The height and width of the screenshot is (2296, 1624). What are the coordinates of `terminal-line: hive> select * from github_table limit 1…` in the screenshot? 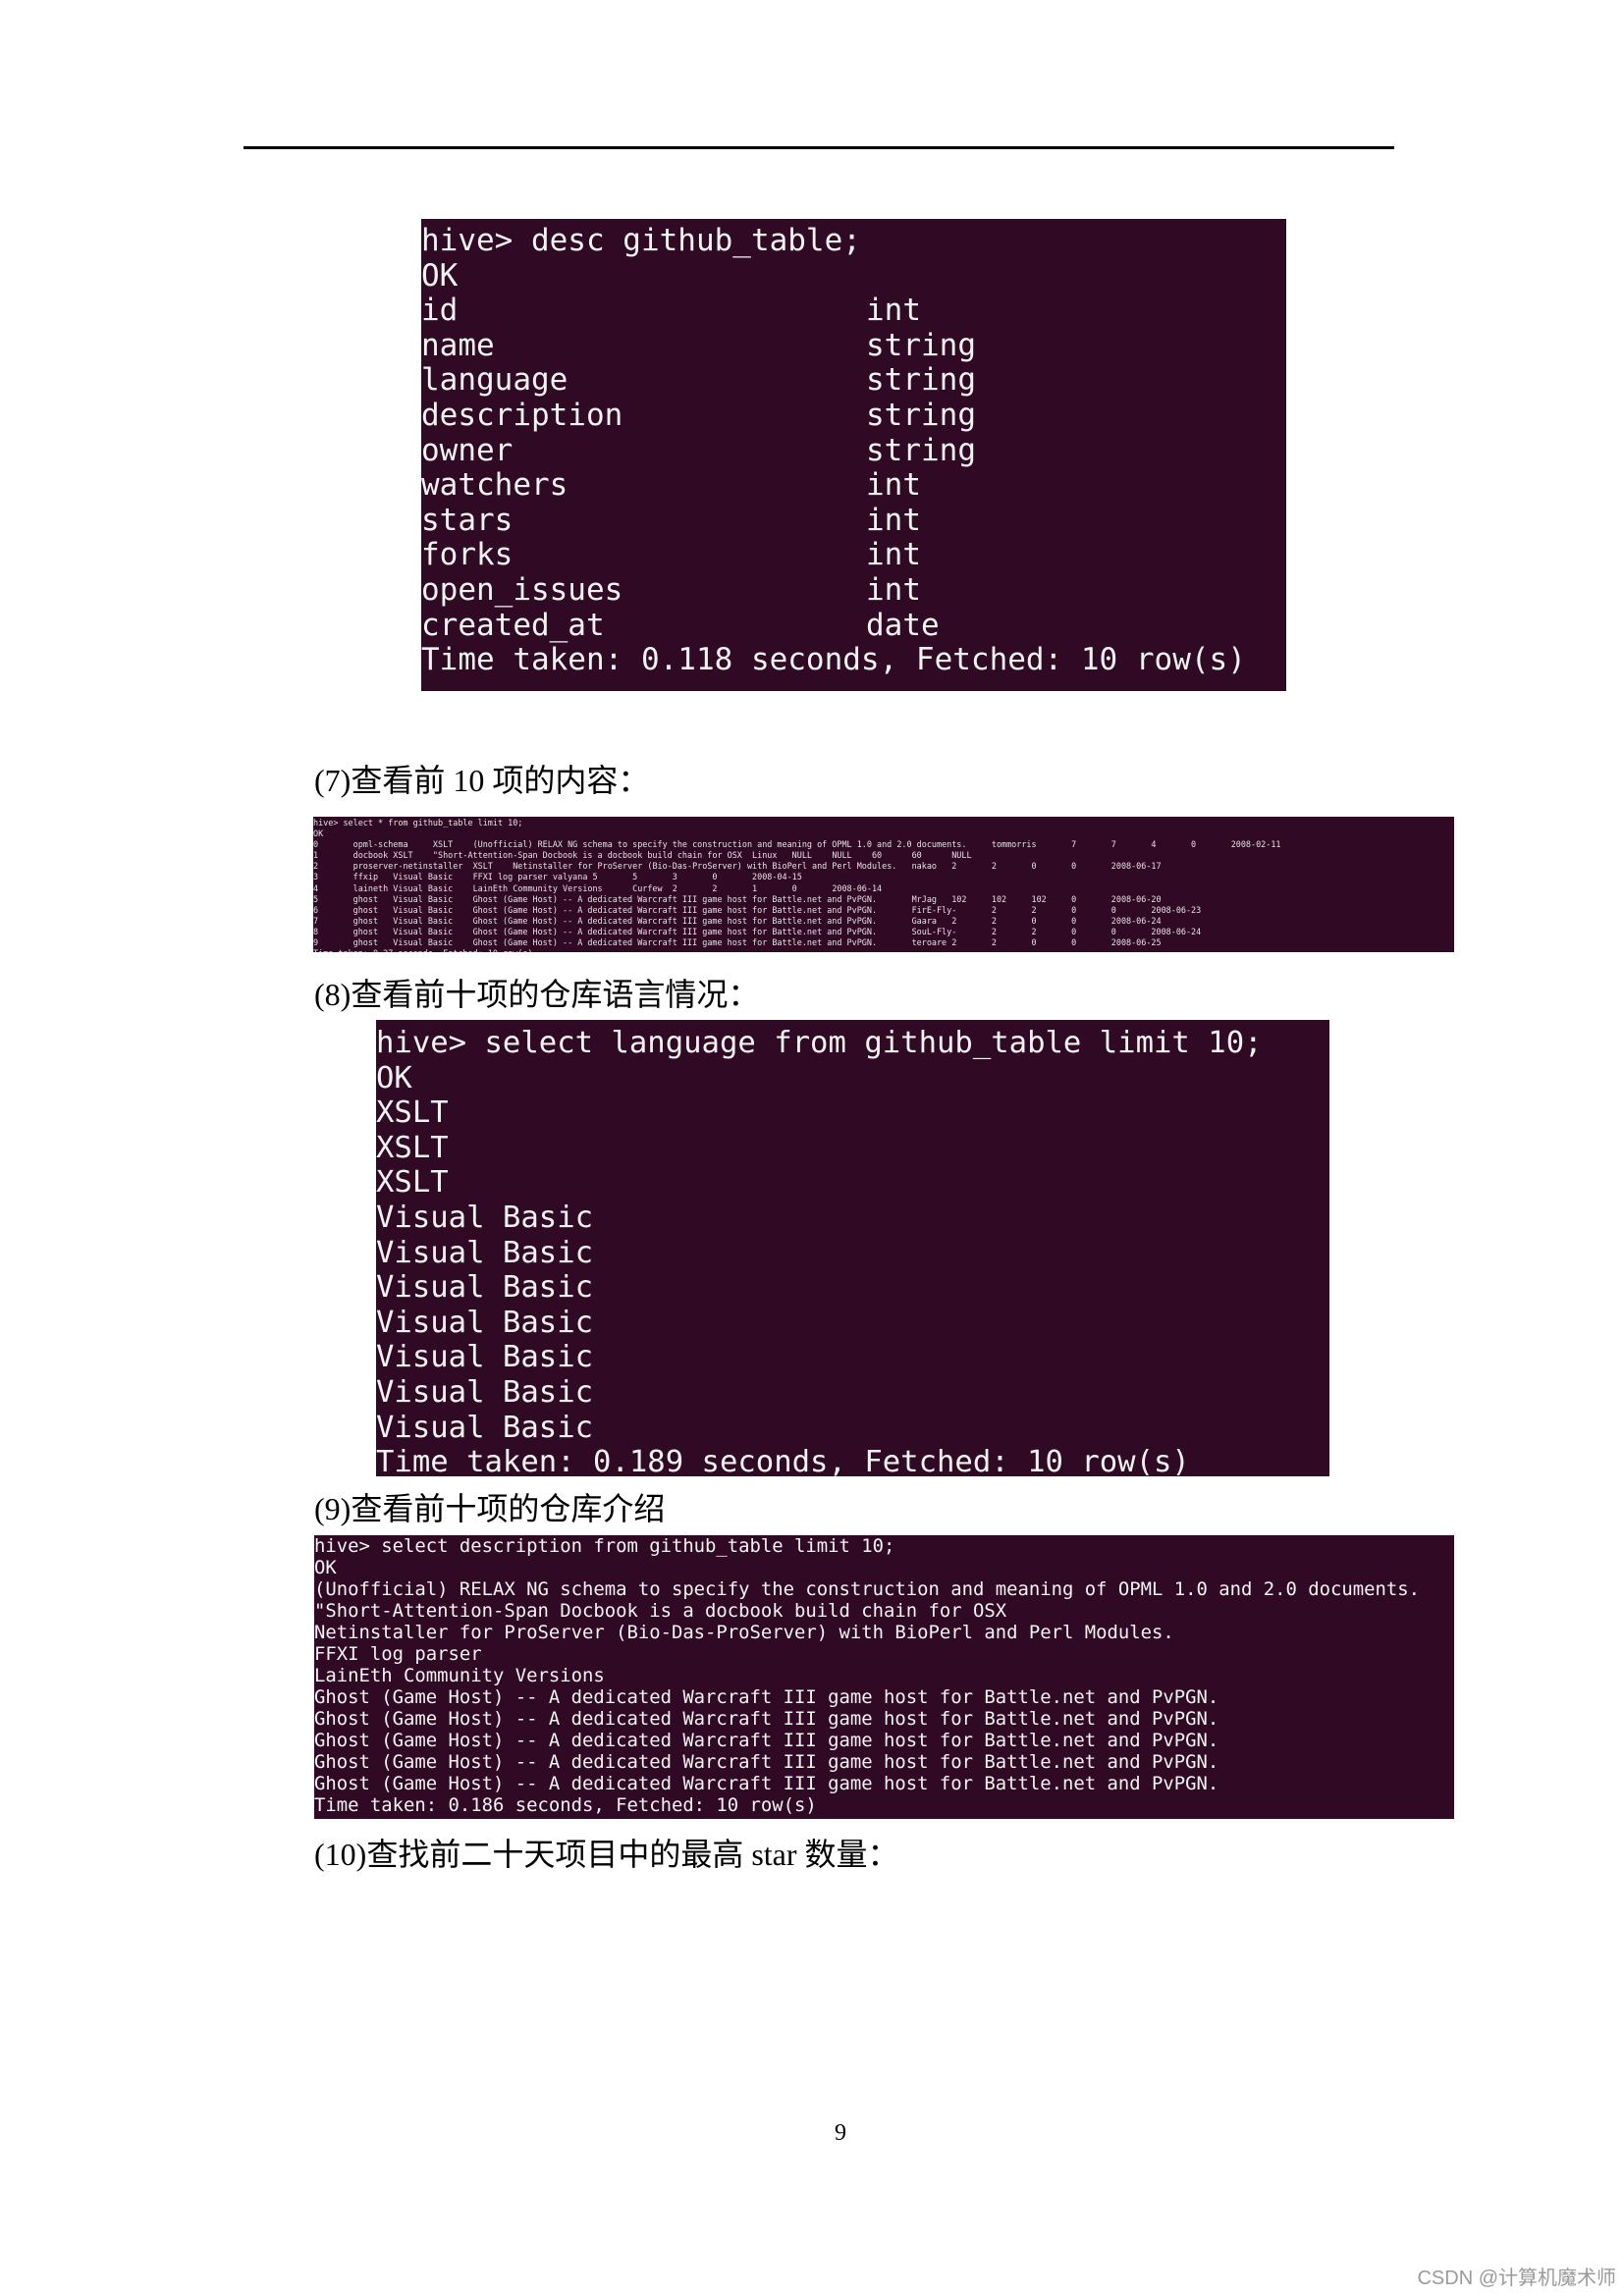 It's located at (418, 823).